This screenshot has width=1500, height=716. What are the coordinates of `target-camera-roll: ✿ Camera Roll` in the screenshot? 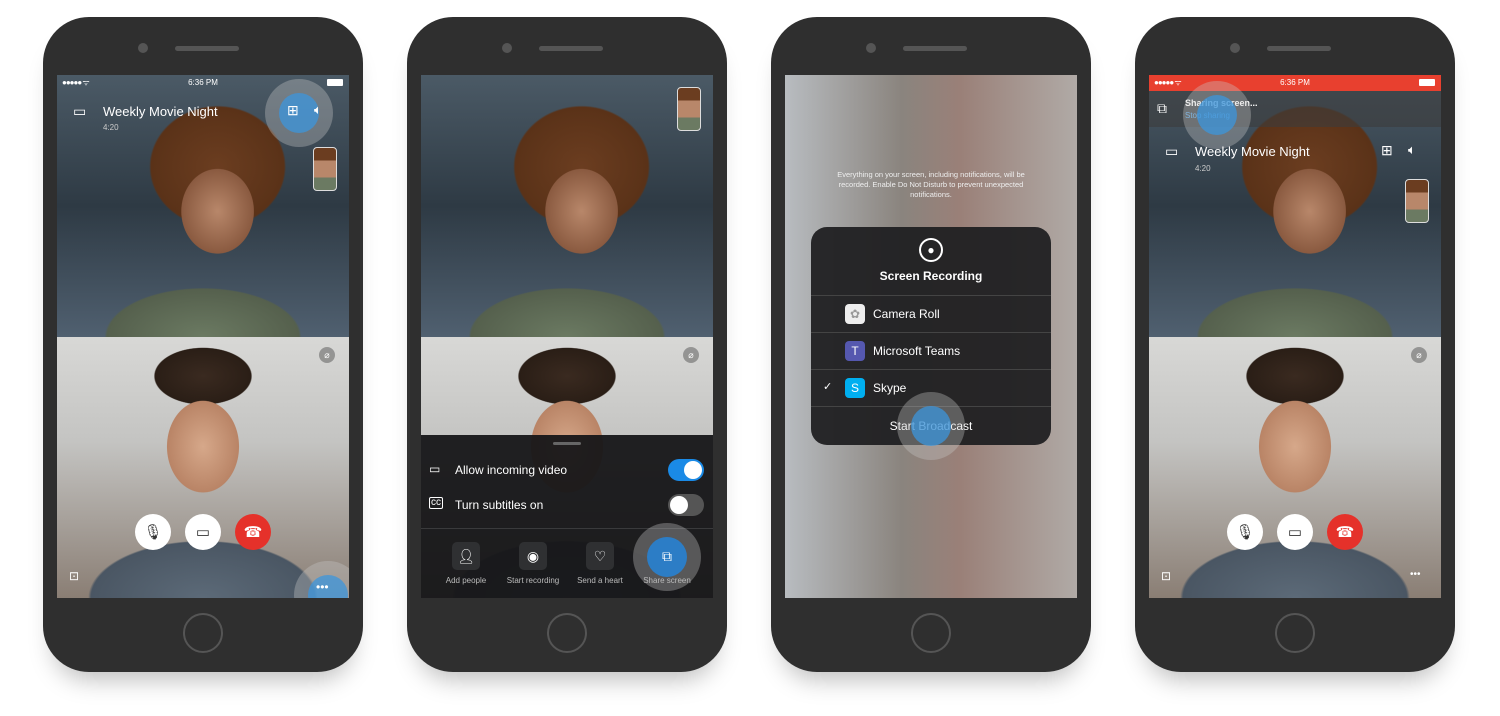 It's located at (931, 313).